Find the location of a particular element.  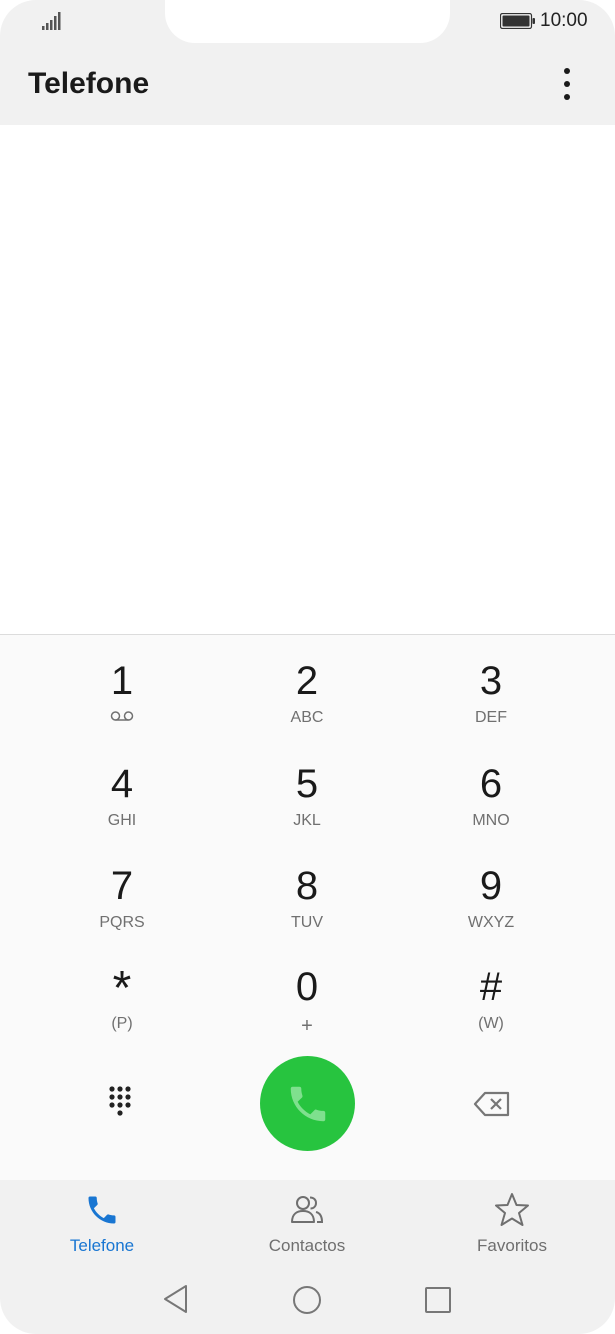

dial-key-letters: (W) is located at coordinates (491, 1023).